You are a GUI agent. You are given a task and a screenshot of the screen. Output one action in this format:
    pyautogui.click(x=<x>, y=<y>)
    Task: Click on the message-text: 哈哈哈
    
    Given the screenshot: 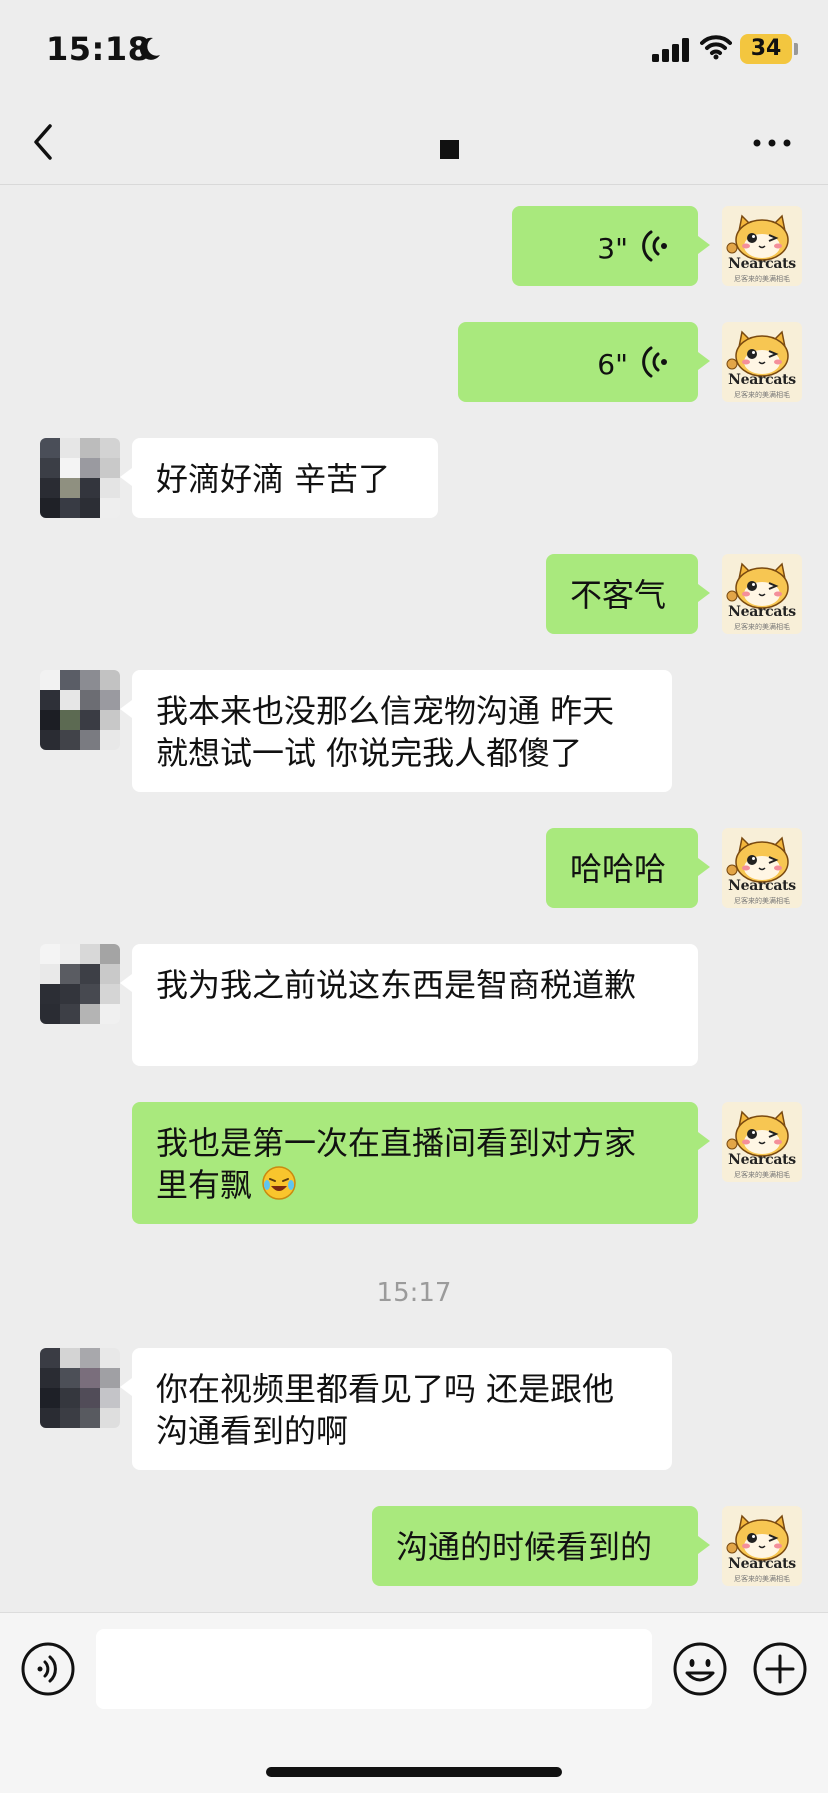 What is the action you would take?
    pyautogui.click(x=618, y=869)
    